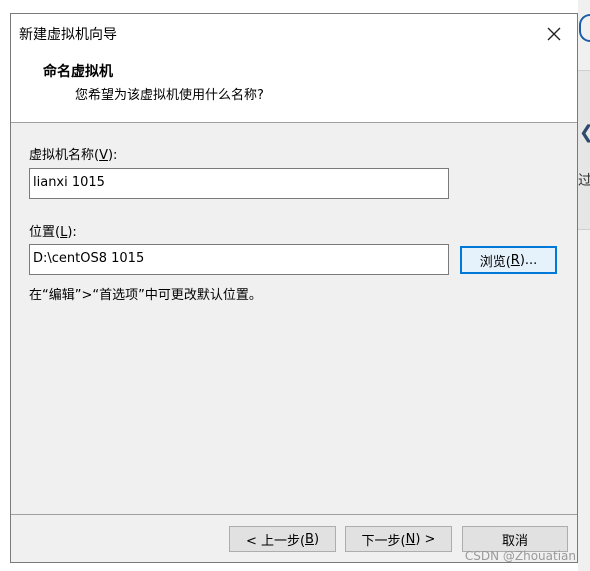  I want to click on vmware-logo-icon, so click(584, 28).